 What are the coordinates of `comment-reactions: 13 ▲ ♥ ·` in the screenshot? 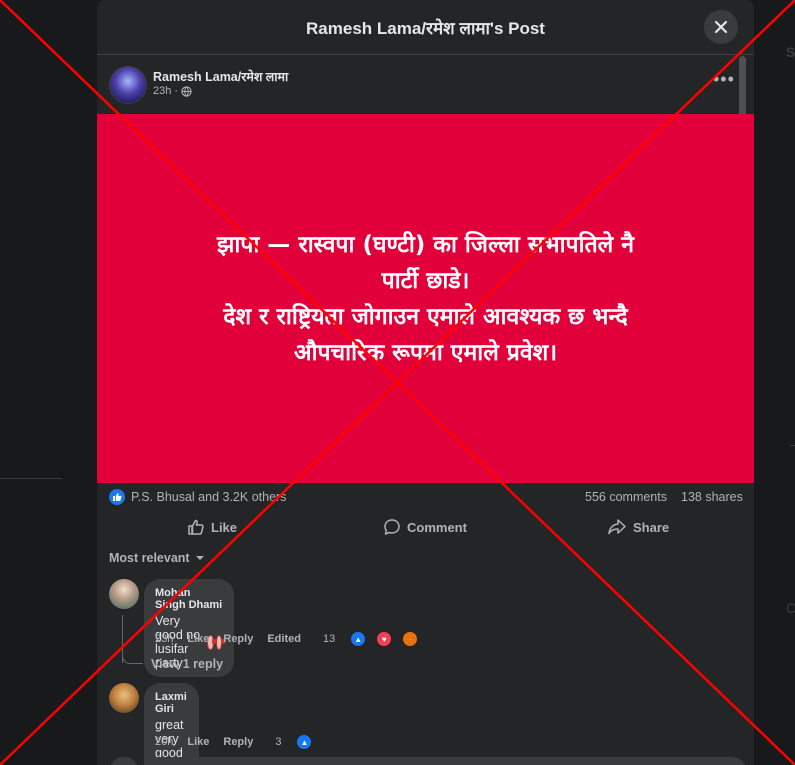 It's located at (377, 639).